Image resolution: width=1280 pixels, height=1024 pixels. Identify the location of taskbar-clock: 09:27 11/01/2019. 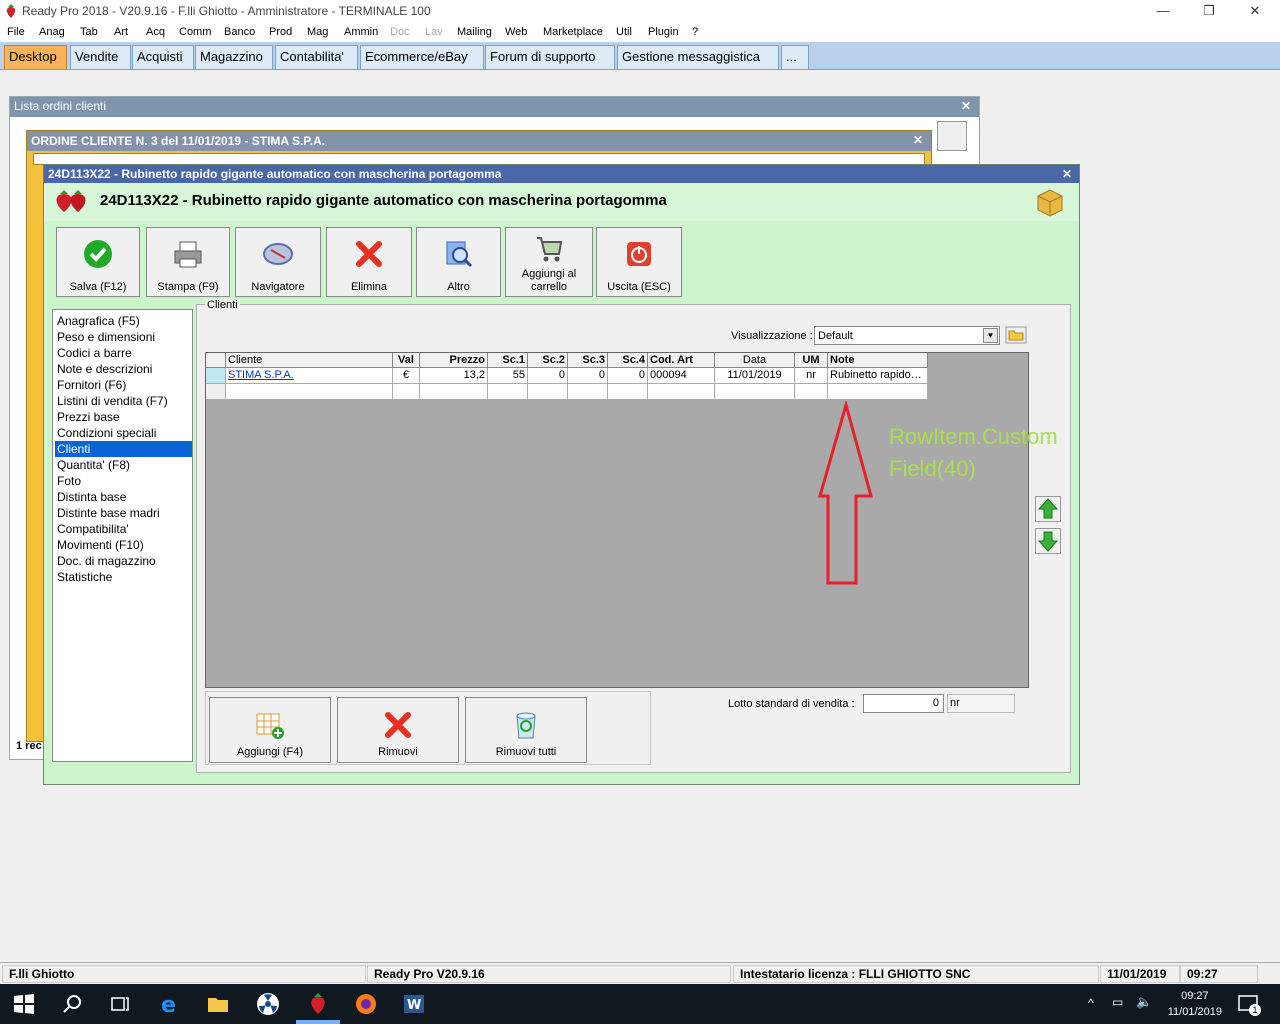
(1195, 1004).